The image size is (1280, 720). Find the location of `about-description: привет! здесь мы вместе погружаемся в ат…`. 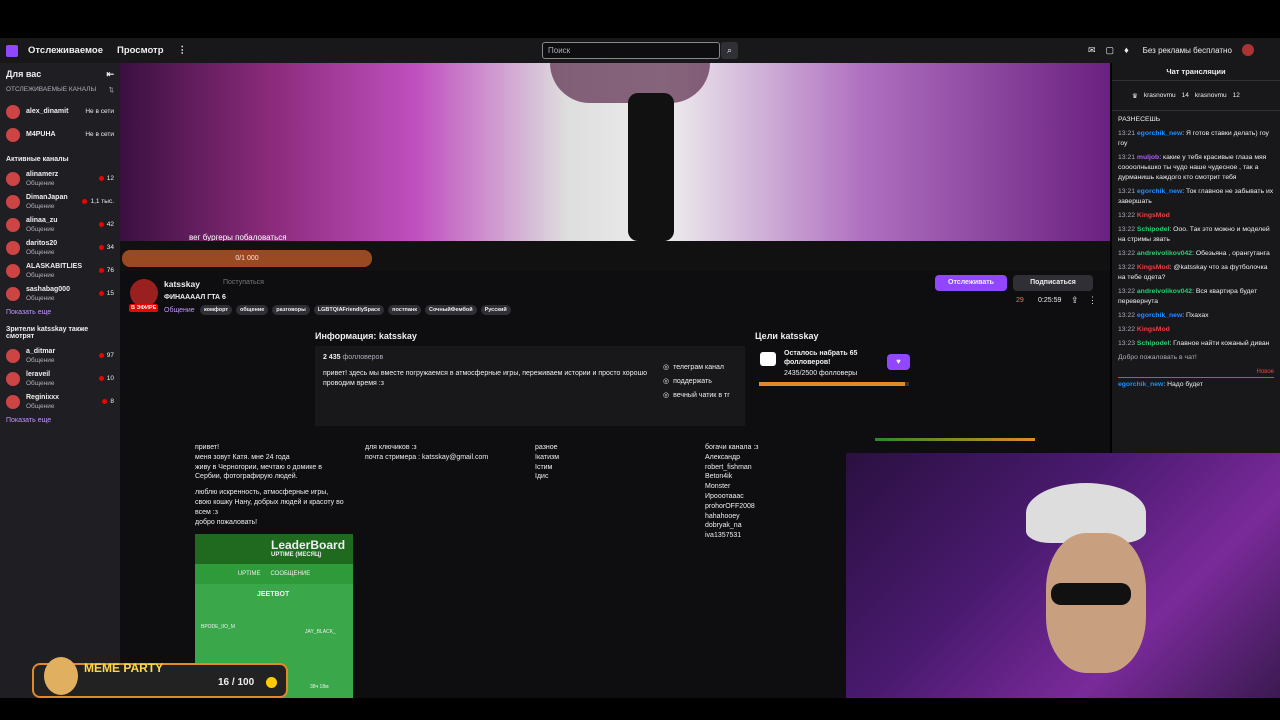

about-description: привет! здесь мы вместе погружаемся в ат… is located at coordinates (485, 378).